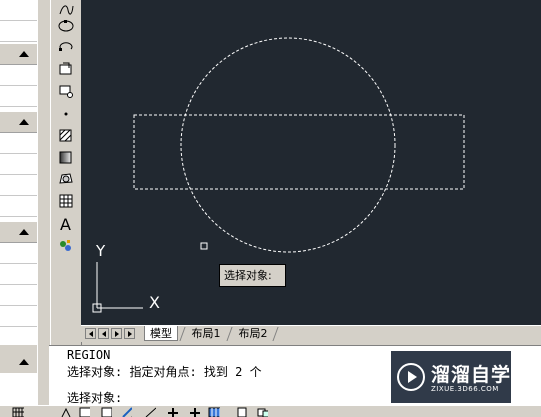 This screenshot has width=541, height=417. What do you see at coordinates (66, 157) in the screenshot?
I see `gradient-icon` at bounding box center [66, 157].